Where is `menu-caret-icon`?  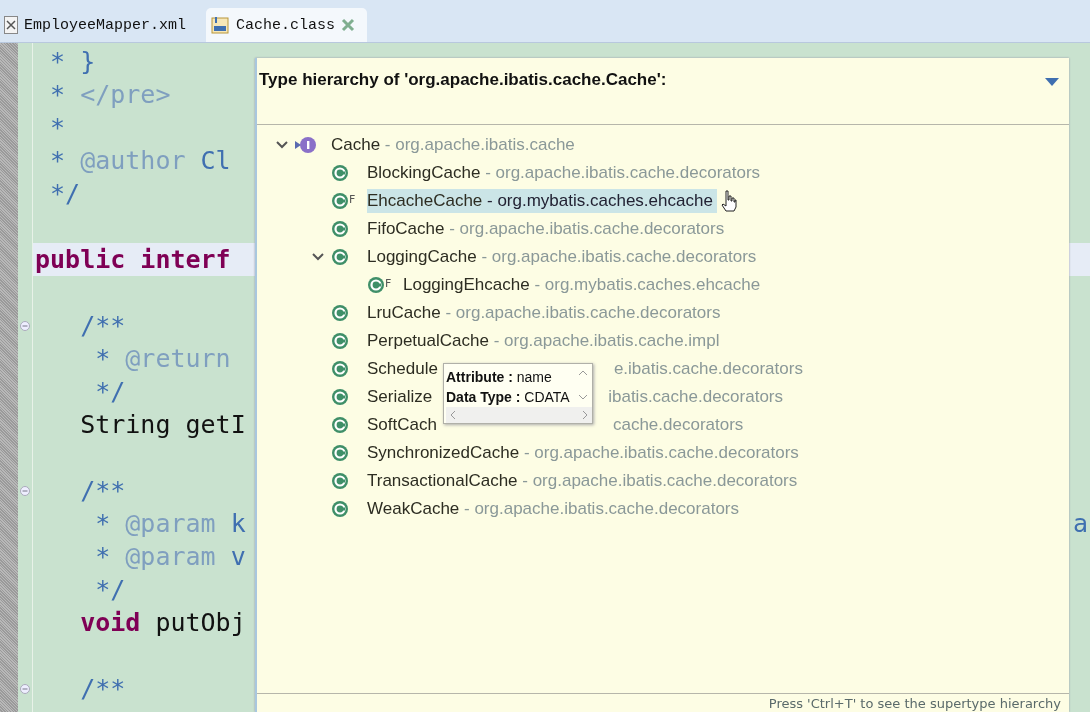 menu-caret-icon is located at coordinates (1052, 82).